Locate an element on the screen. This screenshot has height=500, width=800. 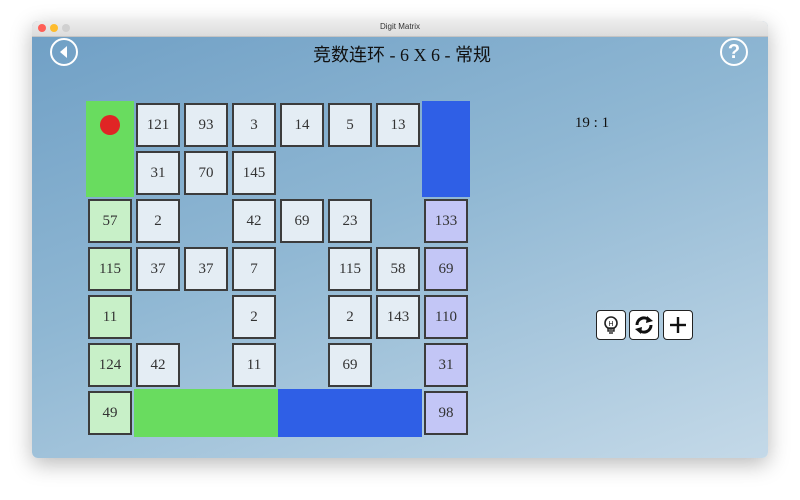
number-cell: 7 is located at coordinates (254, 269).